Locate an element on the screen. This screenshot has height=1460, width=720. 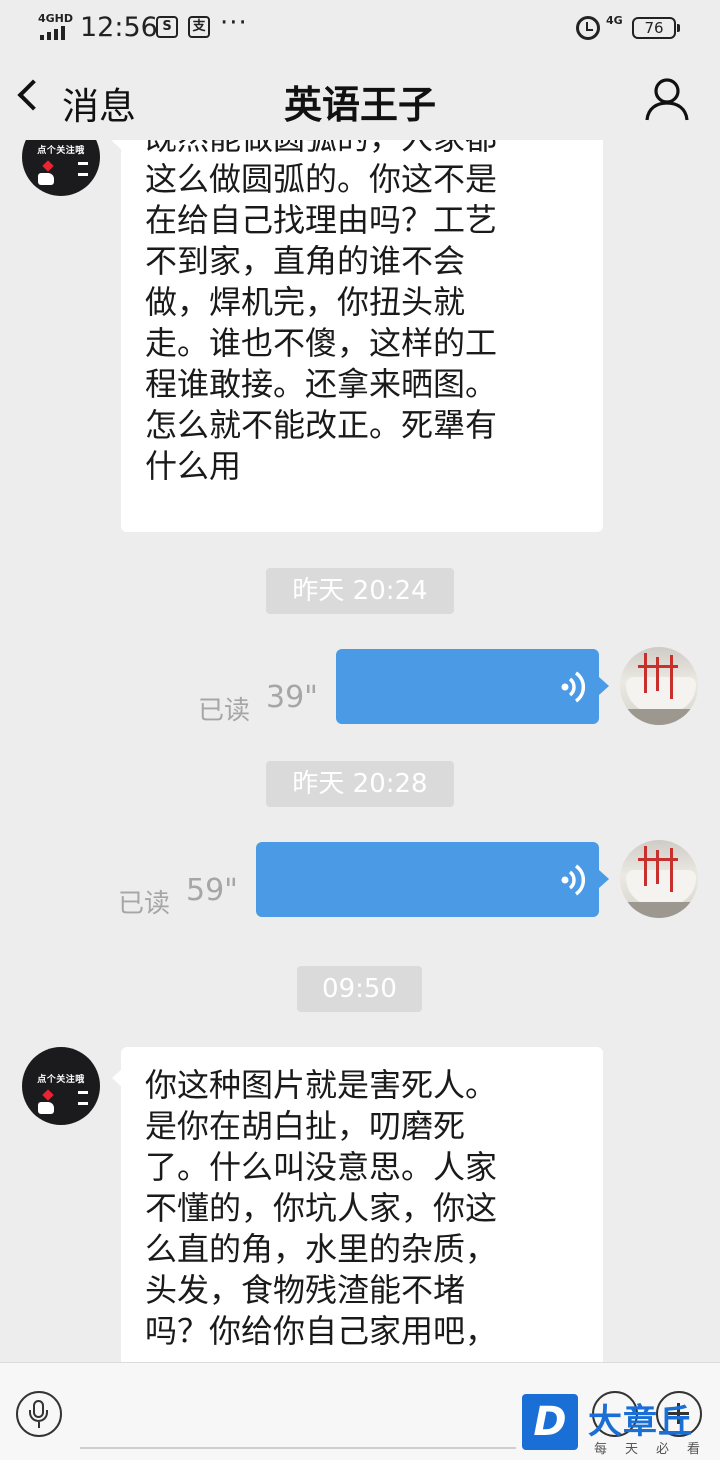
message-line: 程谁敢接。还拿来晒图。 is located at coordinates (321, 384).